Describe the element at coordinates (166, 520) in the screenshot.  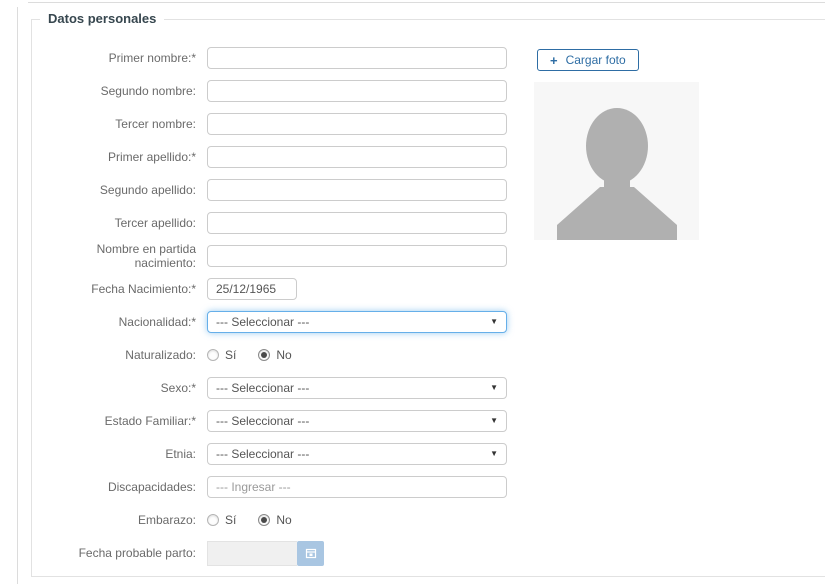
I see `embarazo-label: Embarazo:` at that location.